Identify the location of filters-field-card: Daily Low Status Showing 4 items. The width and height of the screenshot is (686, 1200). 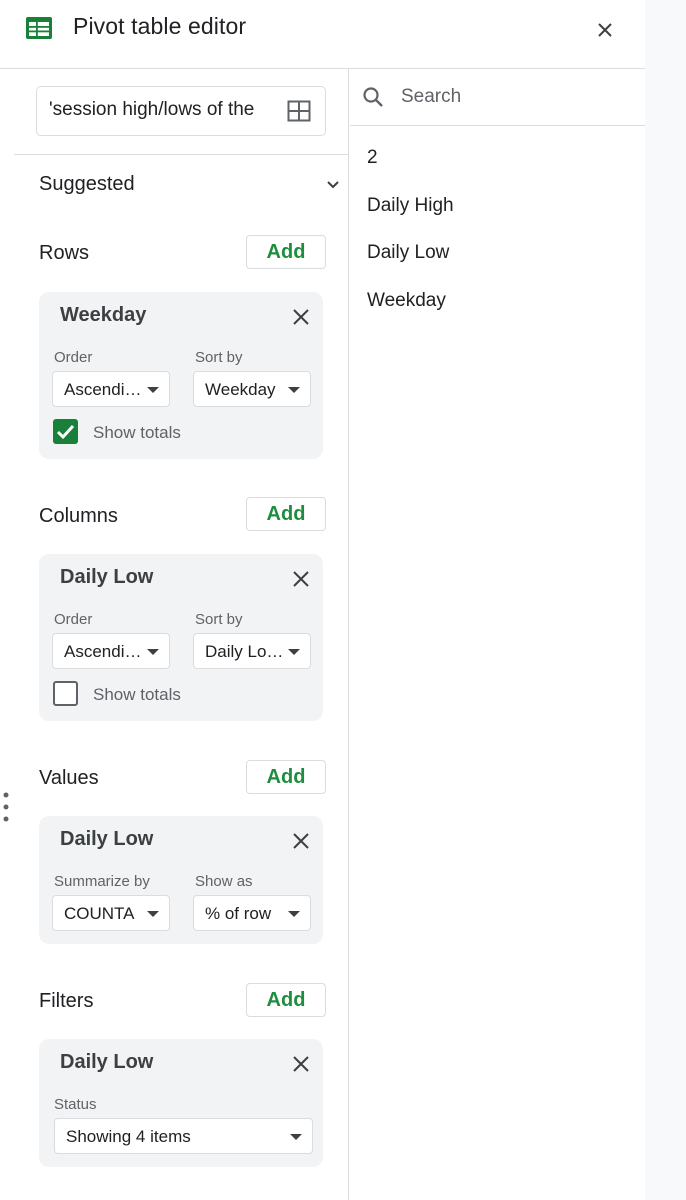
(181, 1103).